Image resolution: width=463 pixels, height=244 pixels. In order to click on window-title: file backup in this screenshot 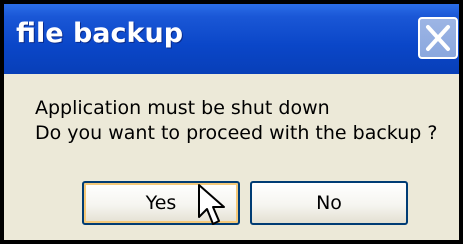, I will do `click(100, 33)`.